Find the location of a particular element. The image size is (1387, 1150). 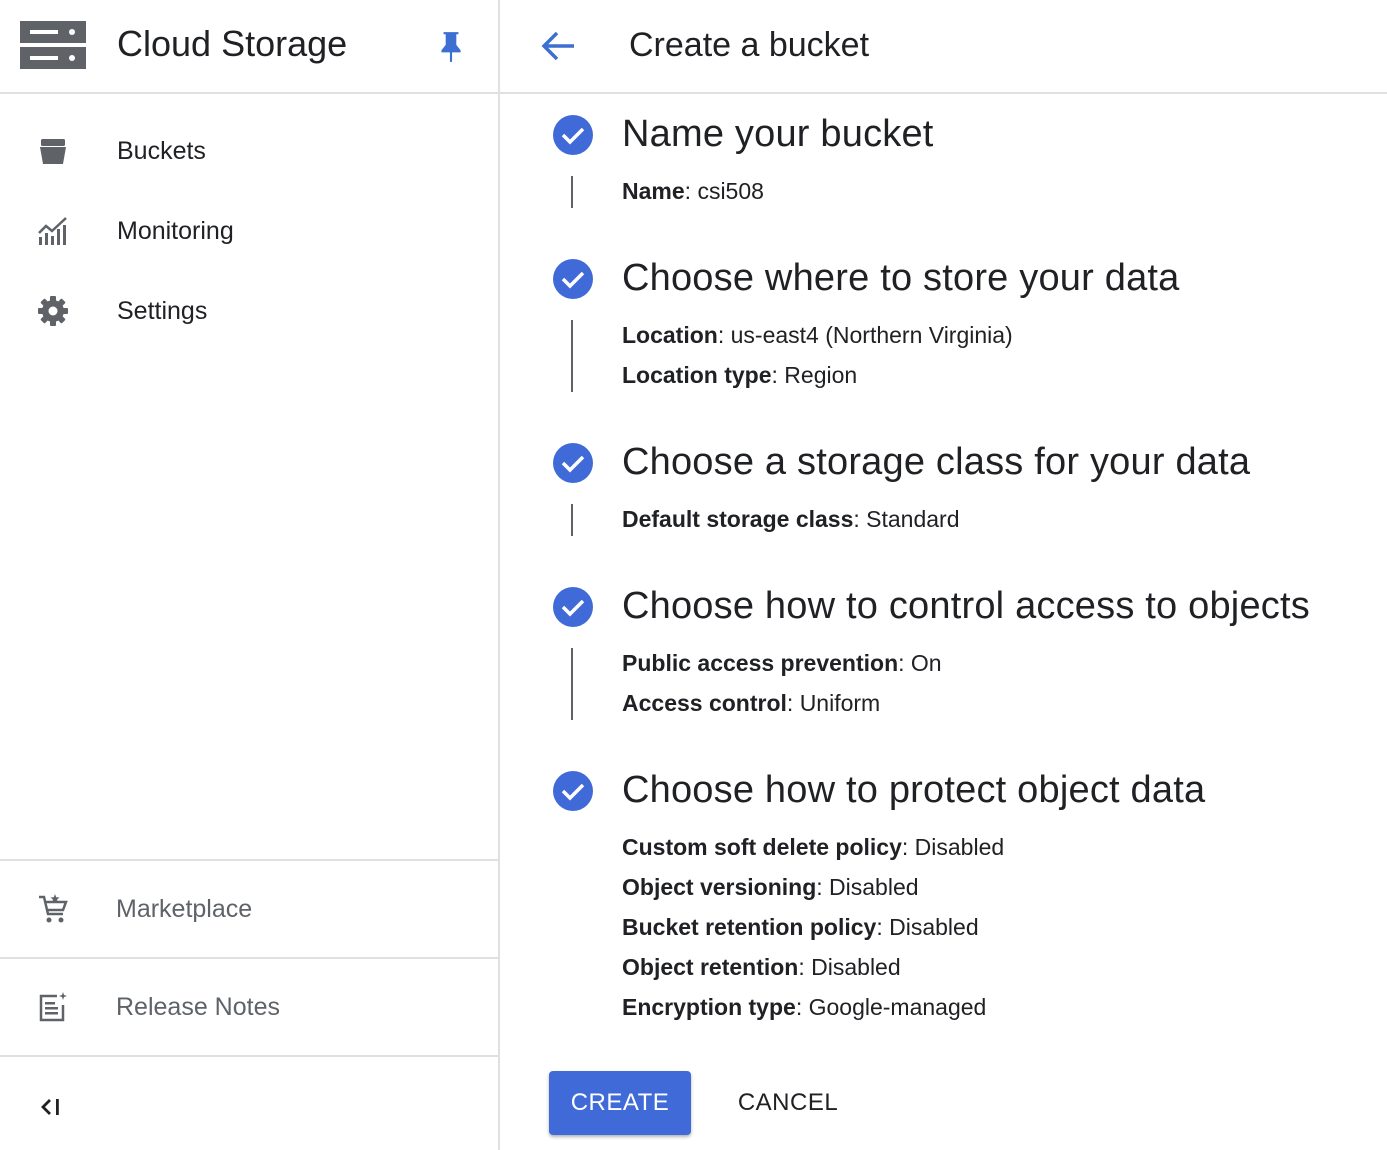

sidebar-header: Cloud Storage is located at coordinates (249, 47).